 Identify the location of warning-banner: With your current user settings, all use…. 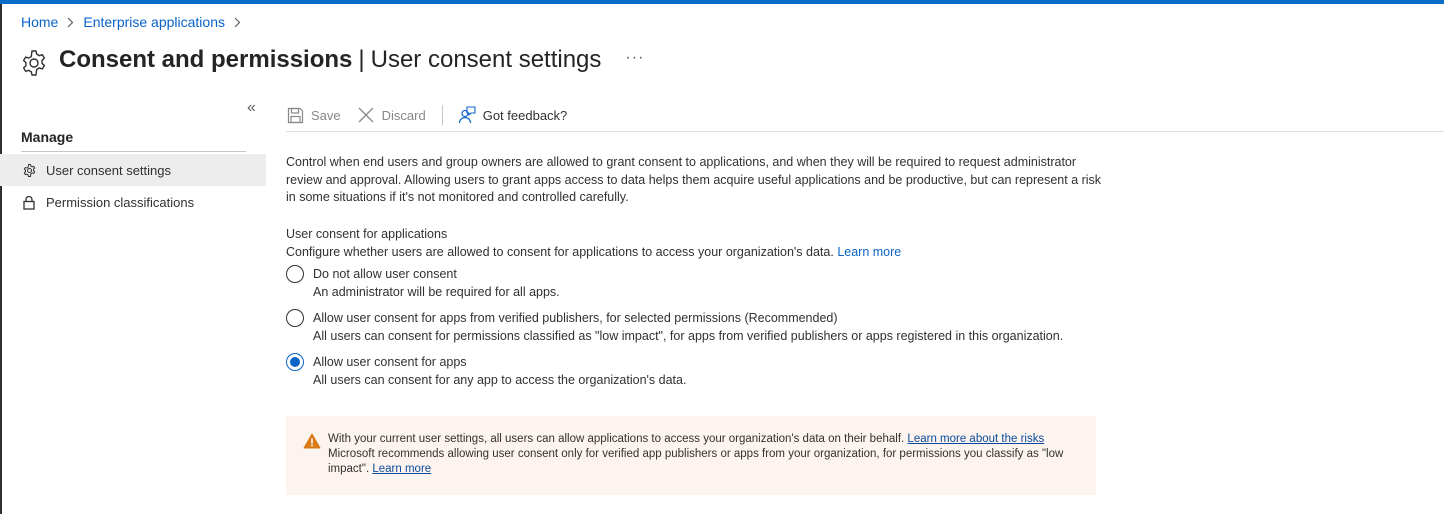
(691, 455).